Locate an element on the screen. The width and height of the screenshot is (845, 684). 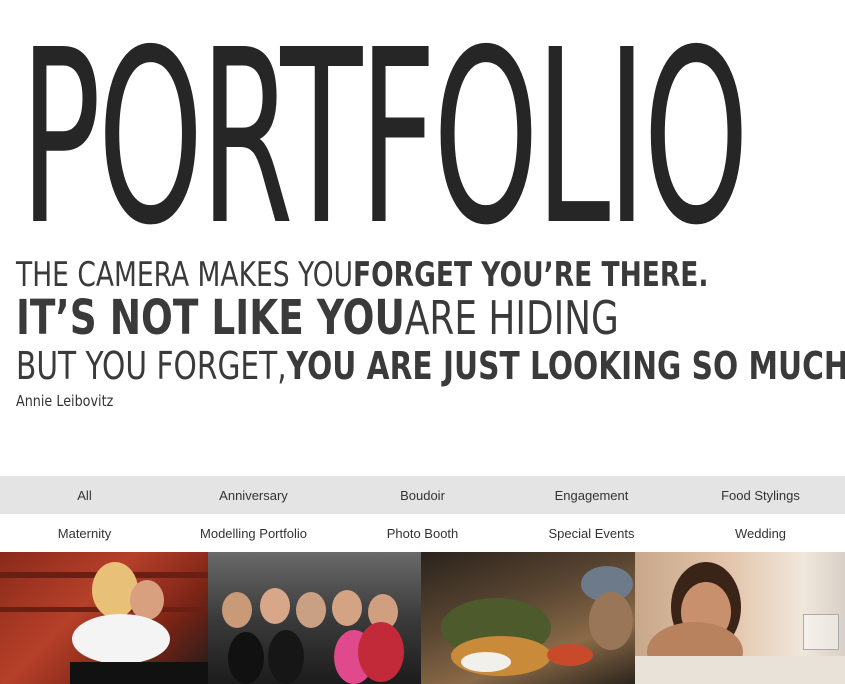
quote-author: Annie Leibovitz is located at coordinates (65, 401).